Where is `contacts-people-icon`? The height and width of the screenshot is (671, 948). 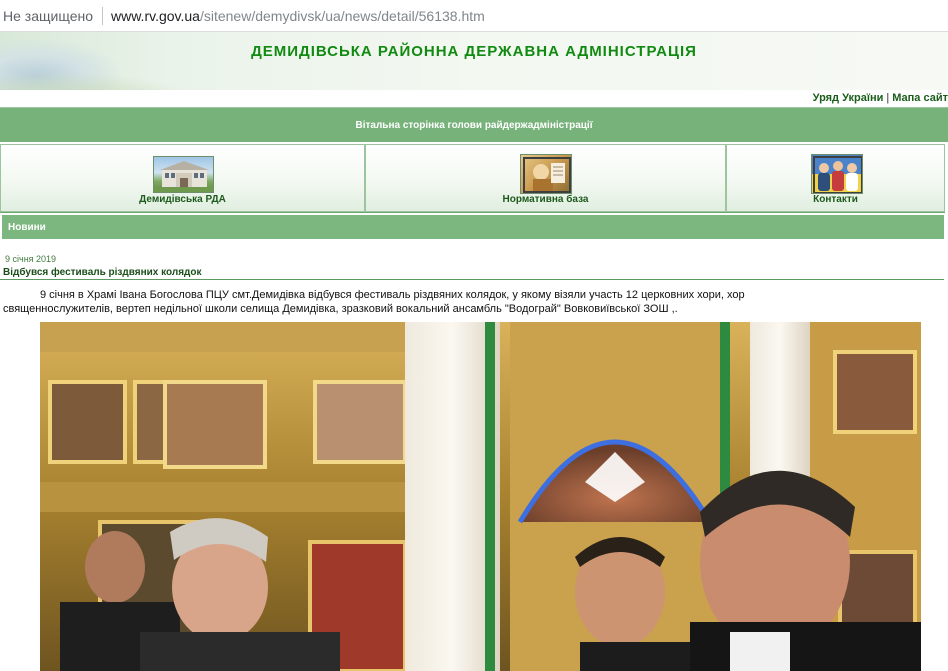
contacts-people-icon is located at coordinates (837, 174).